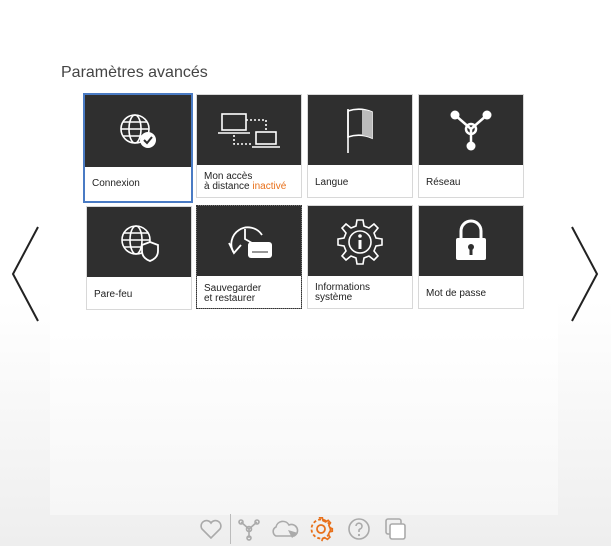 The width and height of the screenshot is (611, 546). I want to click on tile-password: Mot de passe, so click(471, 257).